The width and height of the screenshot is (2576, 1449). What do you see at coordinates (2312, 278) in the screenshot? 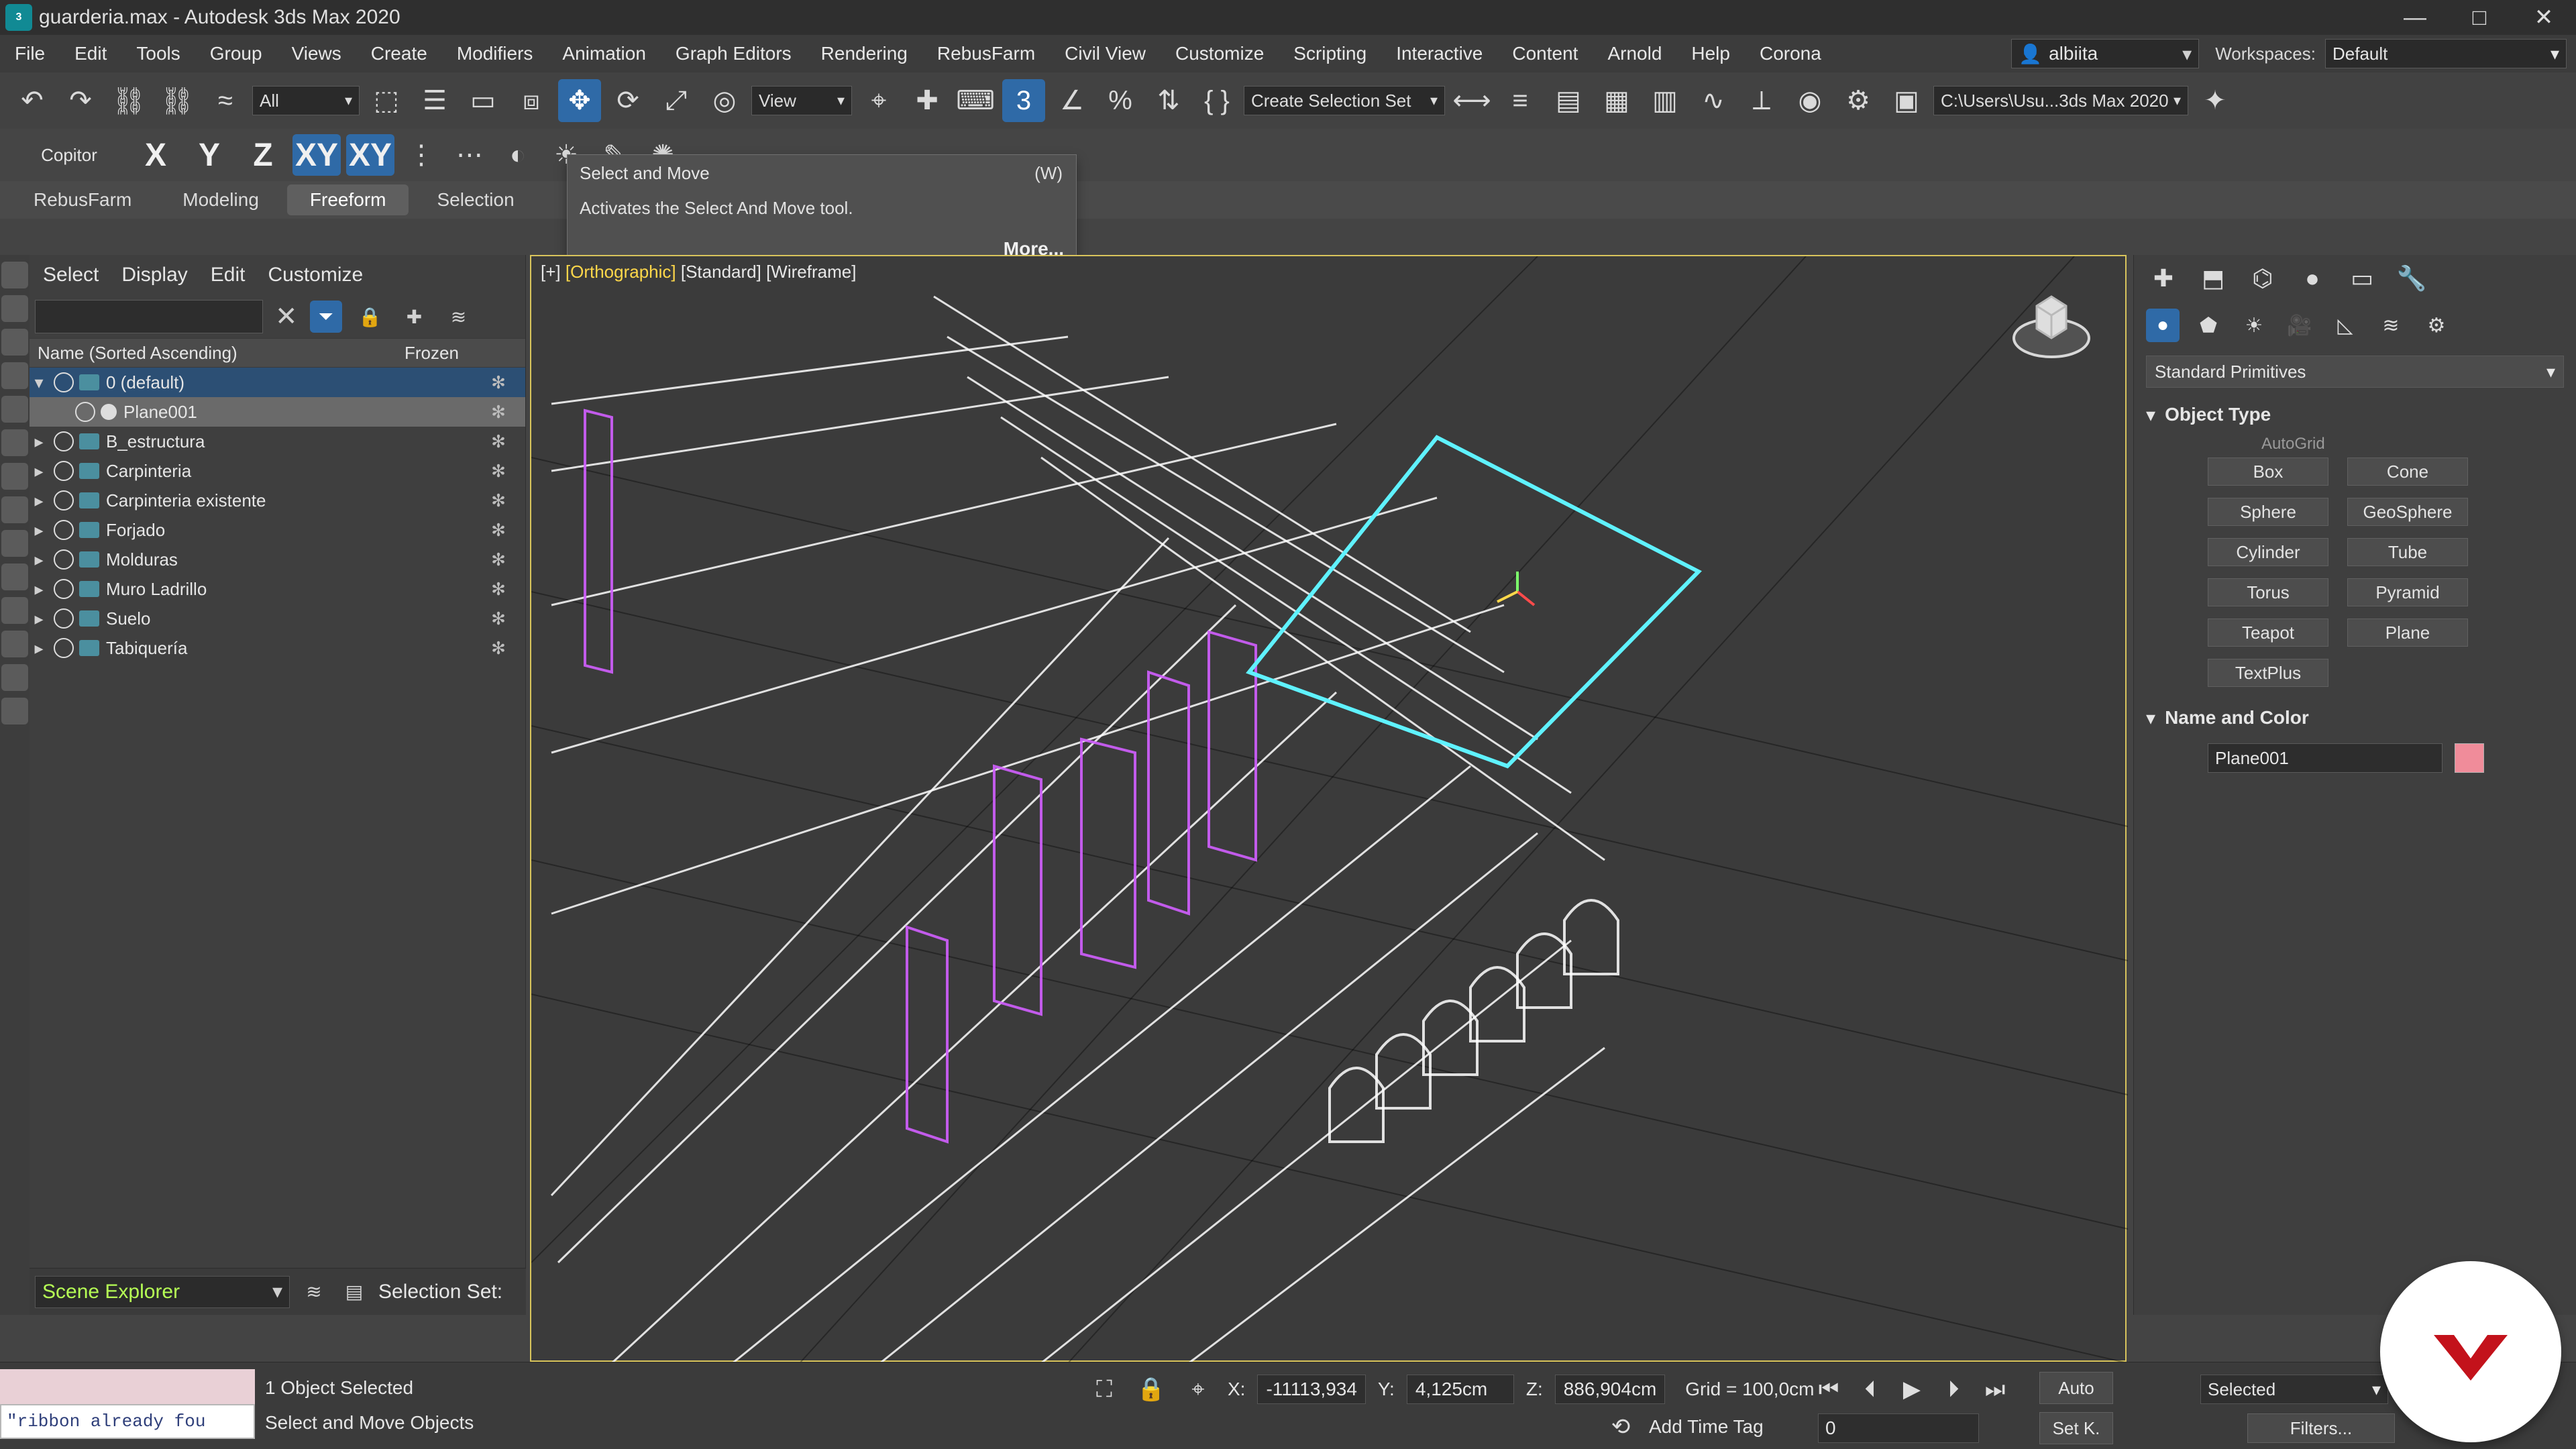
I see `motion-tab-icon: ●` at bounding box center [2312, 278].